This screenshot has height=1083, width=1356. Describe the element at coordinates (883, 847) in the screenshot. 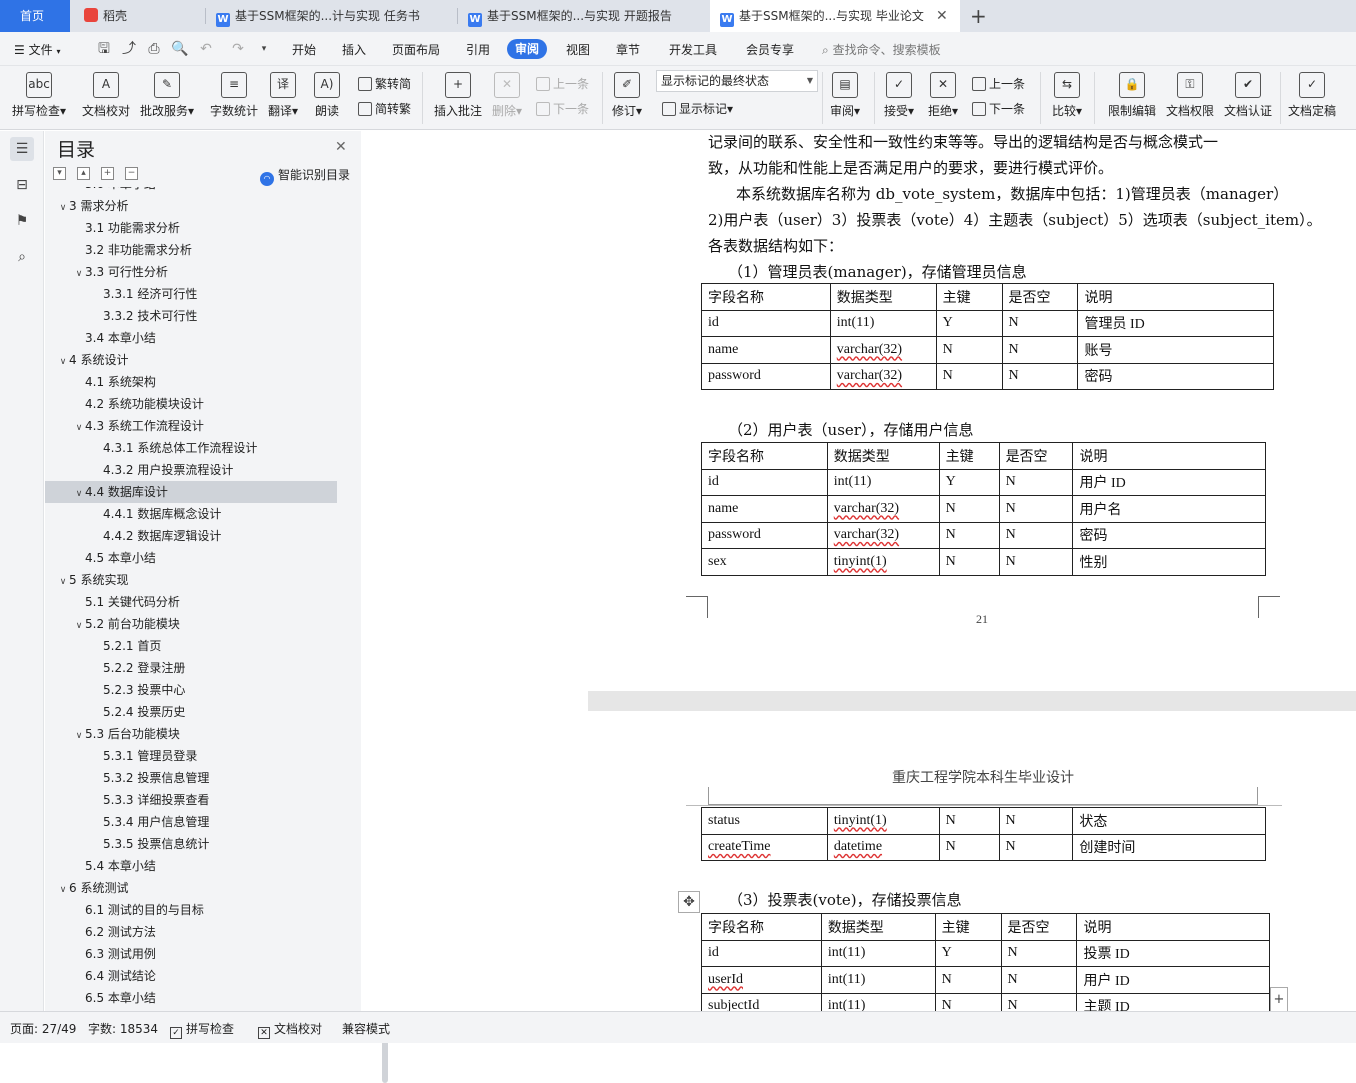

I see `table-cell: datetime` at that location.